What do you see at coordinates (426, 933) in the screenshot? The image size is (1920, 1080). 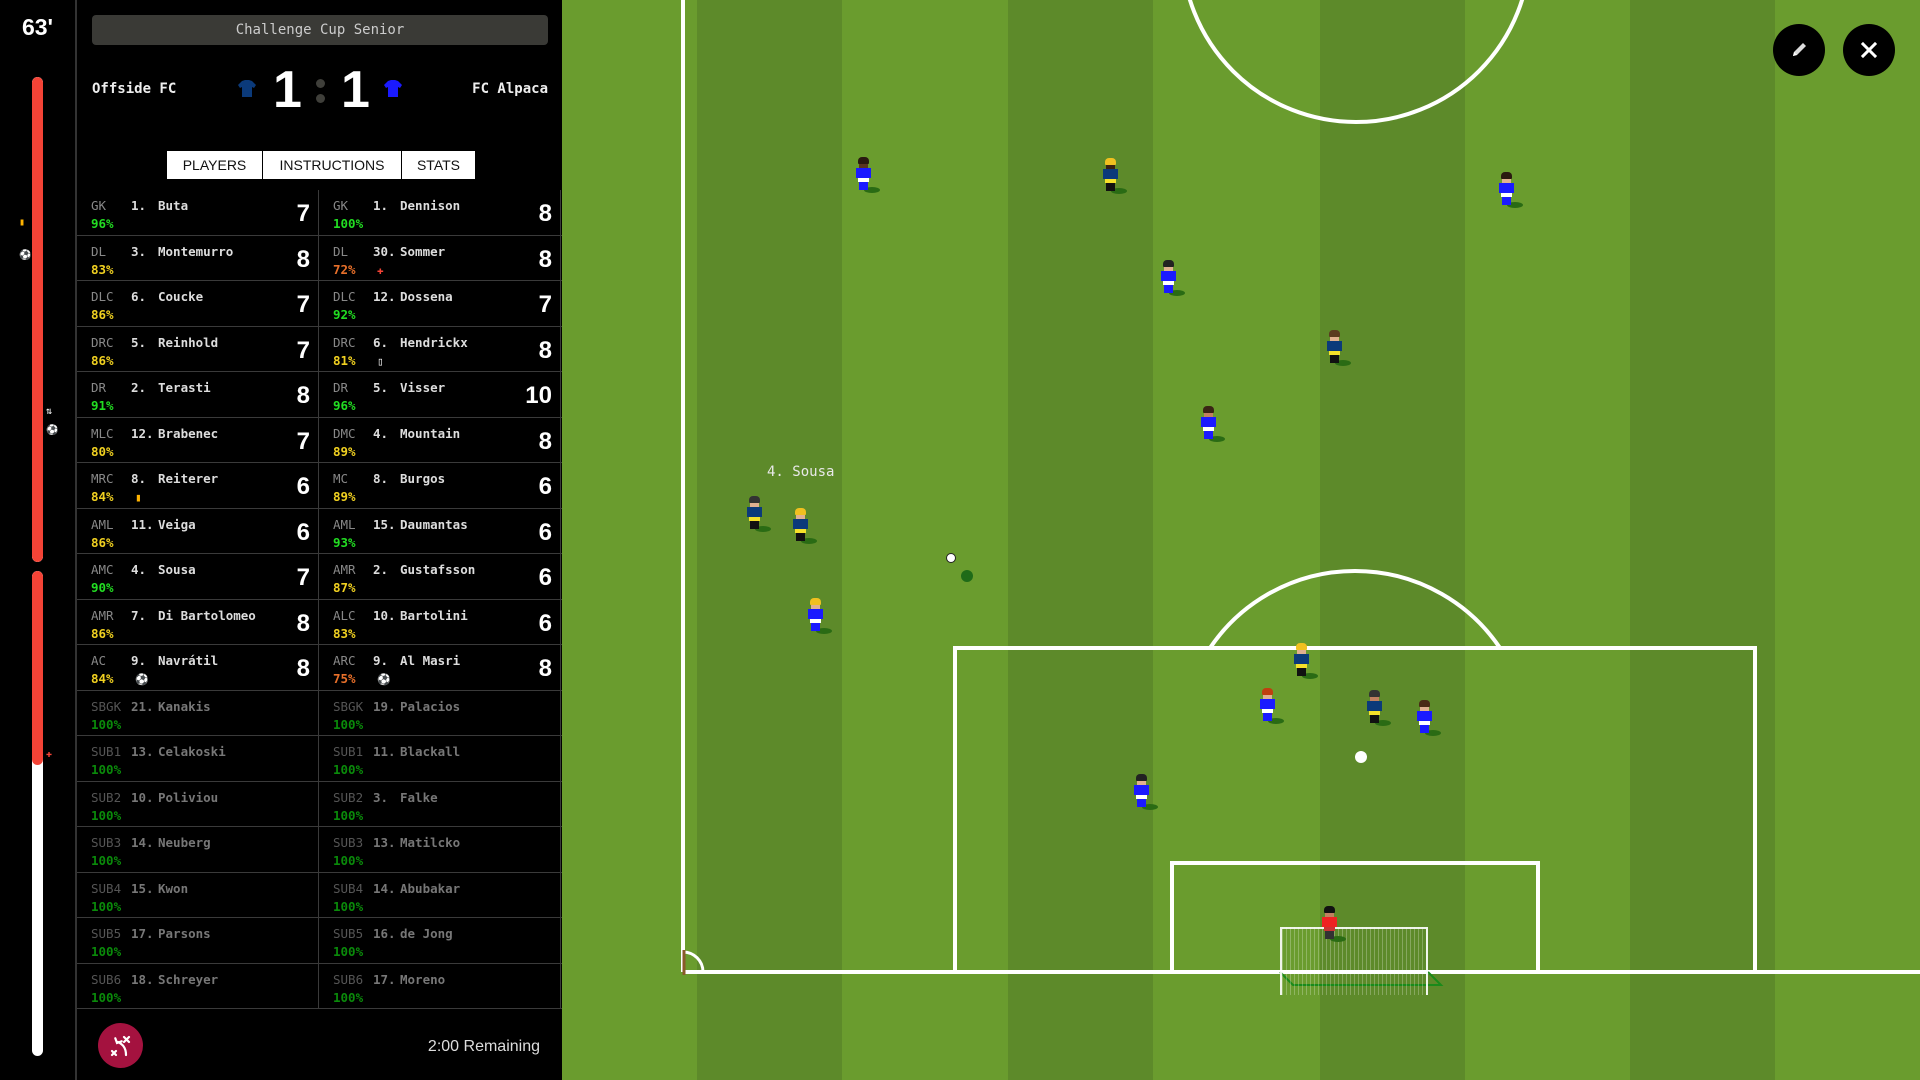 I see `player-name: de Jong` at bounding box center [426, 933].